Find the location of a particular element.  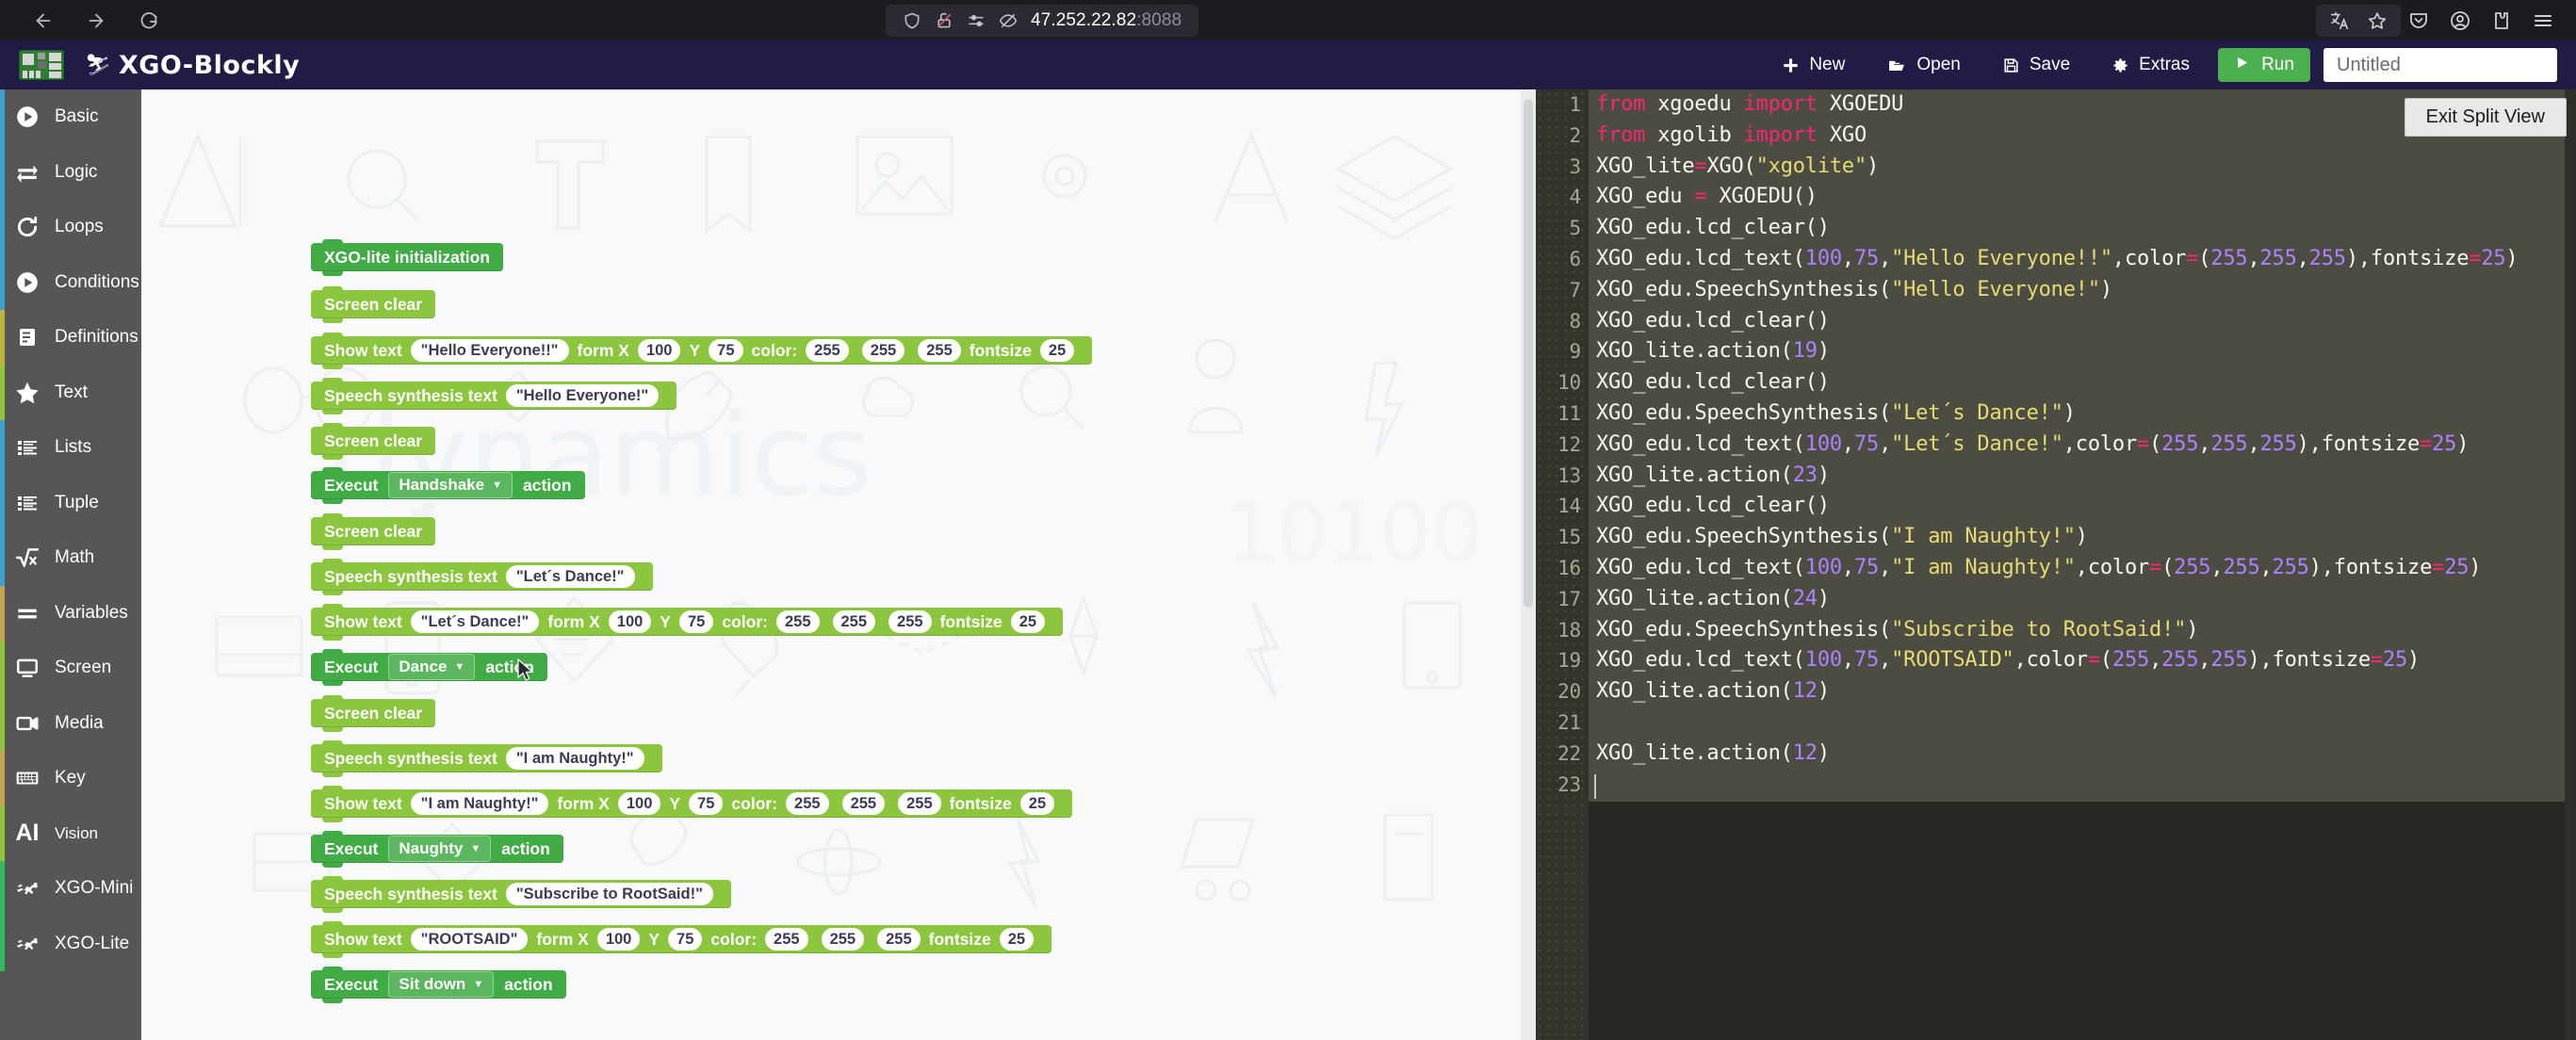

new-button: New is located at coordinates (1813, 65).